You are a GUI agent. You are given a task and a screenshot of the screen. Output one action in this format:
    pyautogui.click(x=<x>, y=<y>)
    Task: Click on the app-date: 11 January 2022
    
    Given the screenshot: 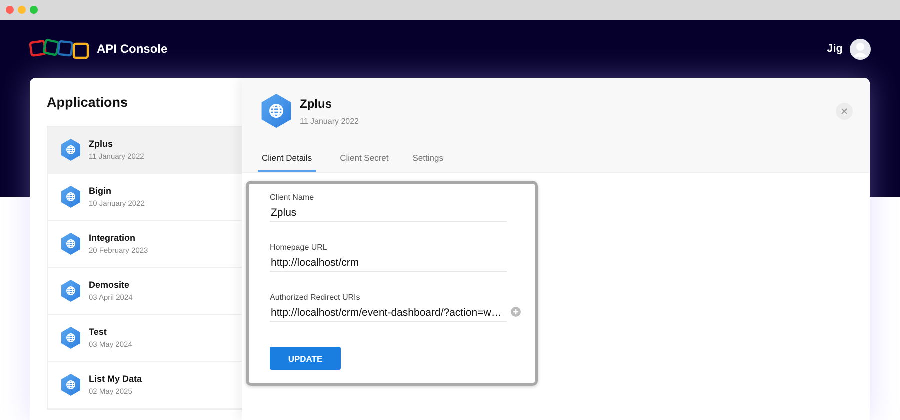 What is the action you would take?
    pyautogui.click(x=330, y=121)
    